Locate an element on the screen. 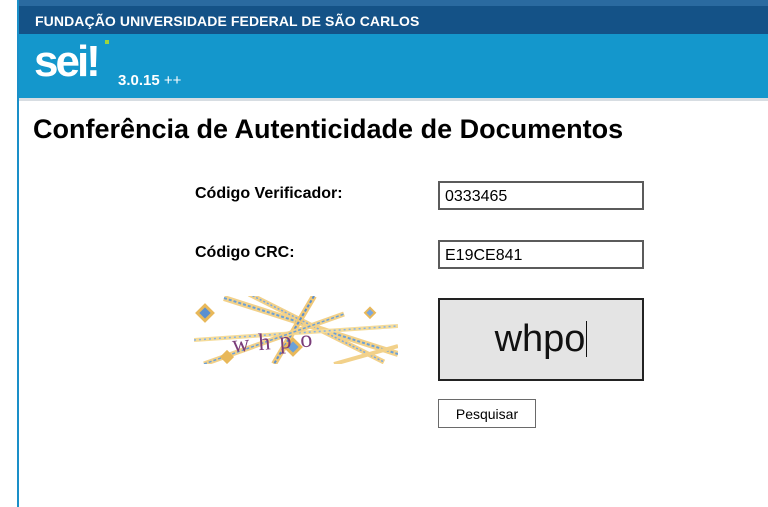  top-stripe is located at coordinates (393, 3).